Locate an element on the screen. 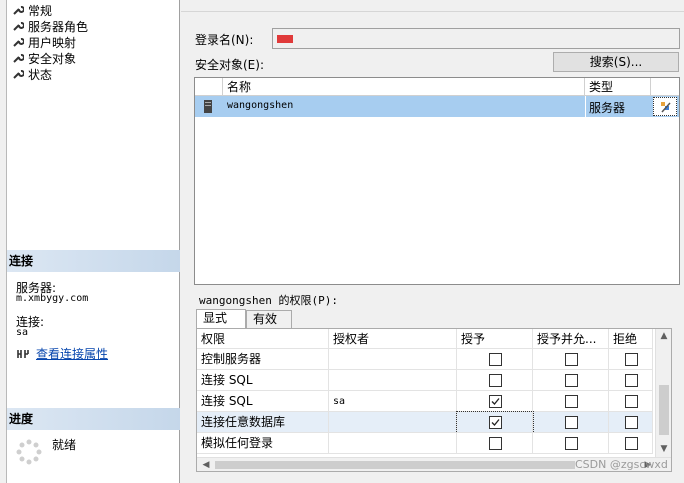  cell-divider is located at coordinates (585, 106).